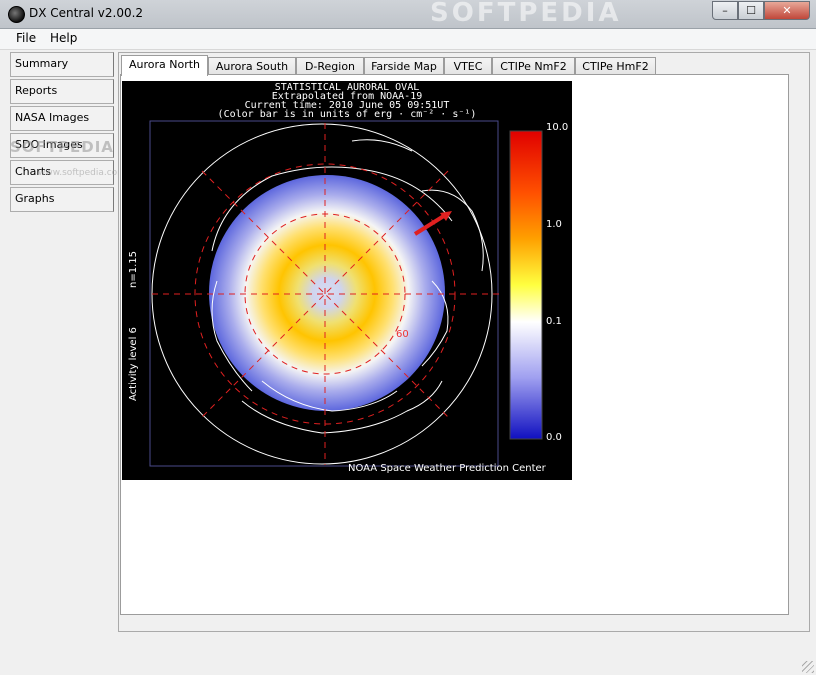 This screenshot has height=675, width=816. What do you see at coordinates (402, 334) in the screenshot?
I see `latitude-60-label: 60` at bounding box center [402, 334].